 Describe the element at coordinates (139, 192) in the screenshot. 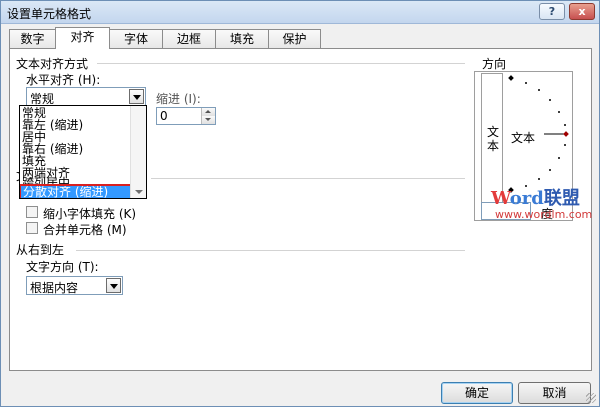

I see `scroll-down-icon` at that location.